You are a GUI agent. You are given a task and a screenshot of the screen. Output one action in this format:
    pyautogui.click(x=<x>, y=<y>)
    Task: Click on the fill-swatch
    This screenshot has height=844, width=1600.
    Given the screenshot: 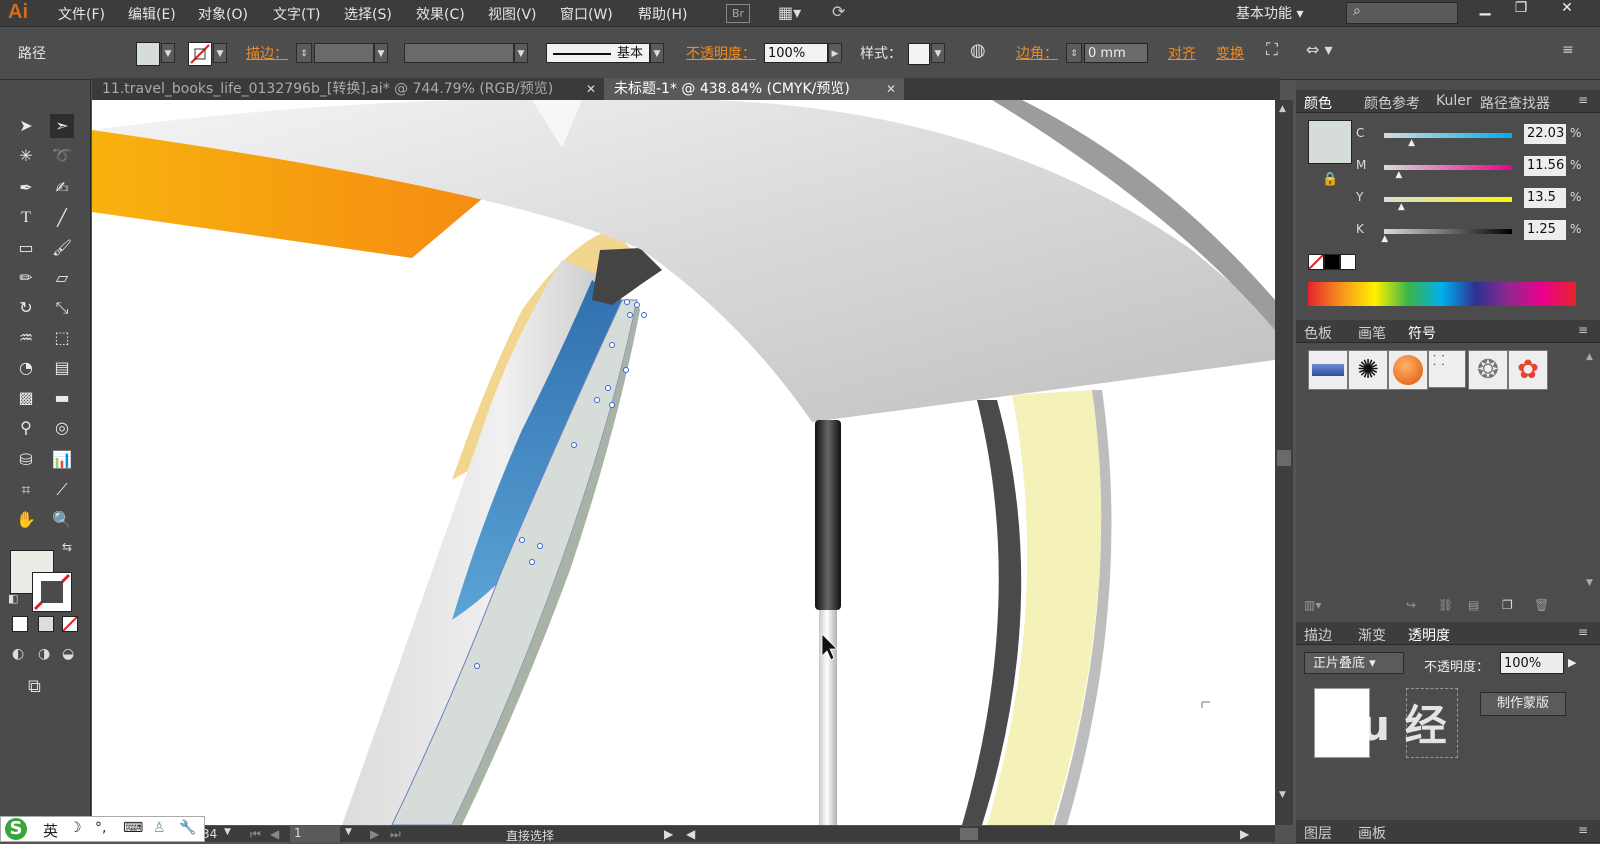 What is the action you would take?
    pyautogui.click(x=148, y=54)
    